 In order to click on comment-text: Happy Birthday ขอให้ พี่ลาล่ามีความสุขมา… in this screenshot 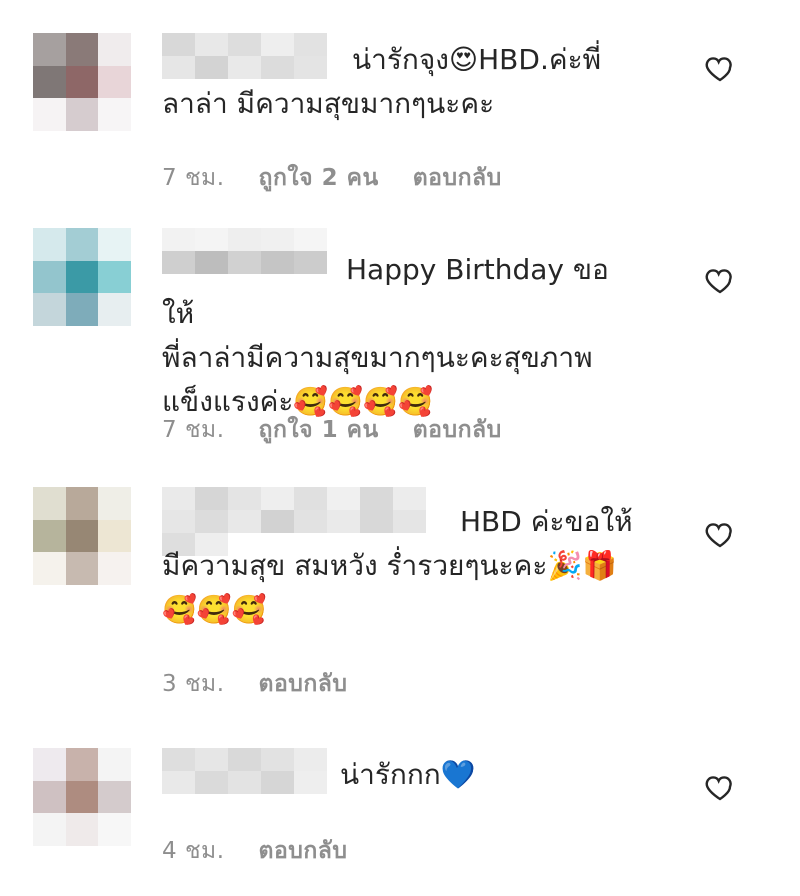, I will do `click(385, 335)`.